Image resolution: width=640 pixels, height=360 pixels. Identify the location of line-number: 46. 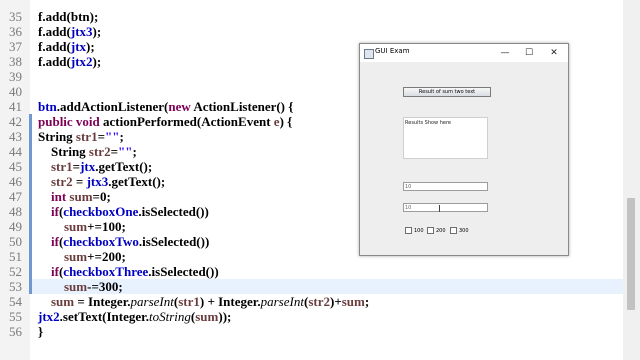
(15, 181).